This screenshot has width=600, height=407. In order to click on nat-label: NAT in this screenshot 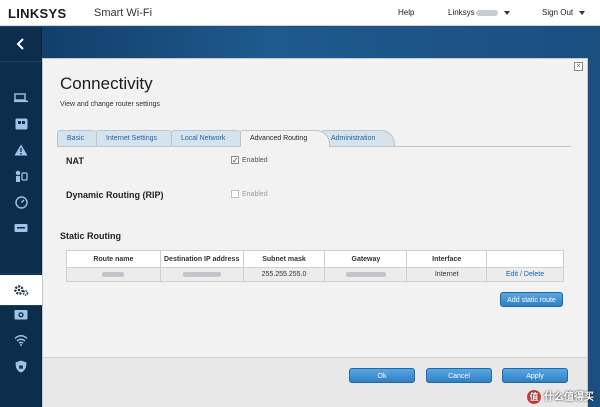, I will do `click(75, 161)`.